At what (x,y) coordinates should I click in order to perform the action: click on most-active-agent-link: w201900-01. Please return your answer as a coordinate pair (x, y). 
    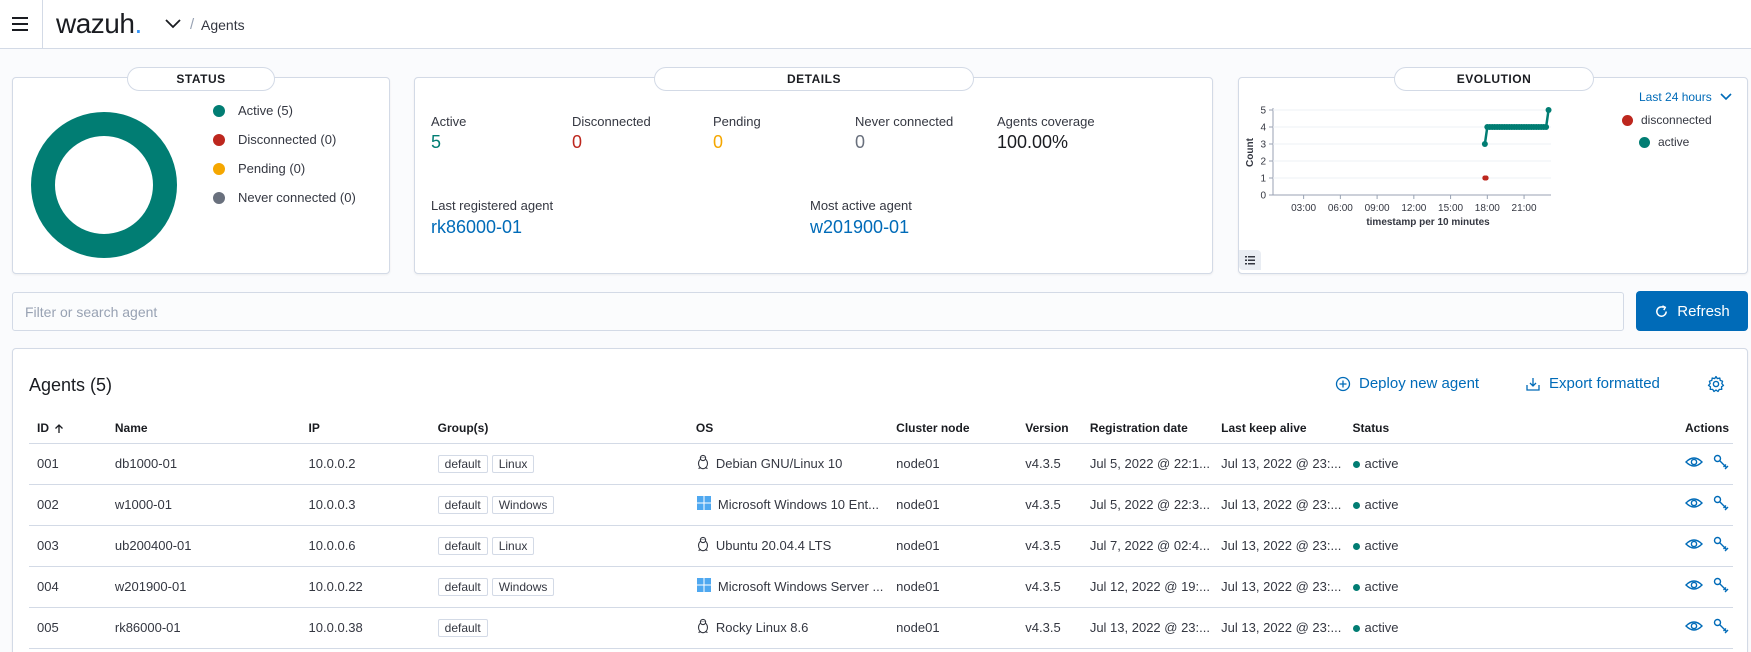
    Looking at the image, I should click on (859, 227).